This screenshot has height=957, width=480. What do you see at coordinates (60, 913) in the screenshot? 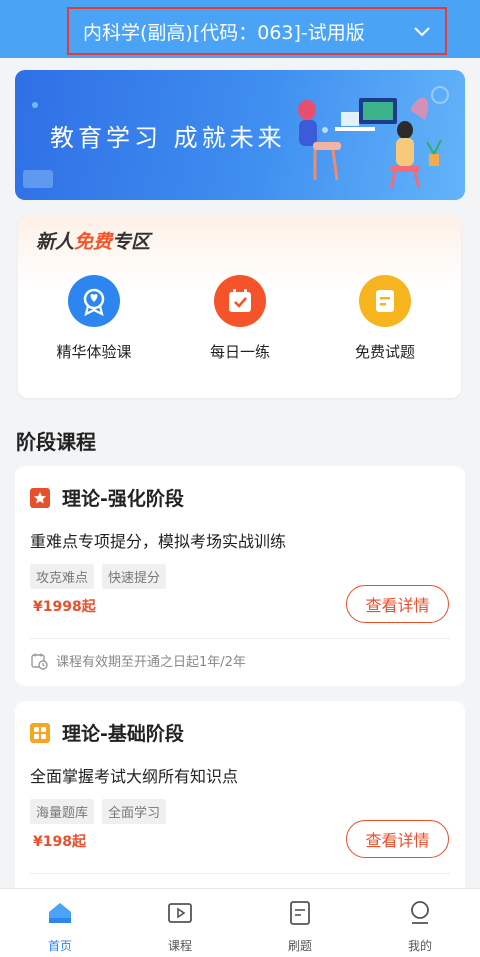
I see `home-icon` at bounding box center [60, 913].